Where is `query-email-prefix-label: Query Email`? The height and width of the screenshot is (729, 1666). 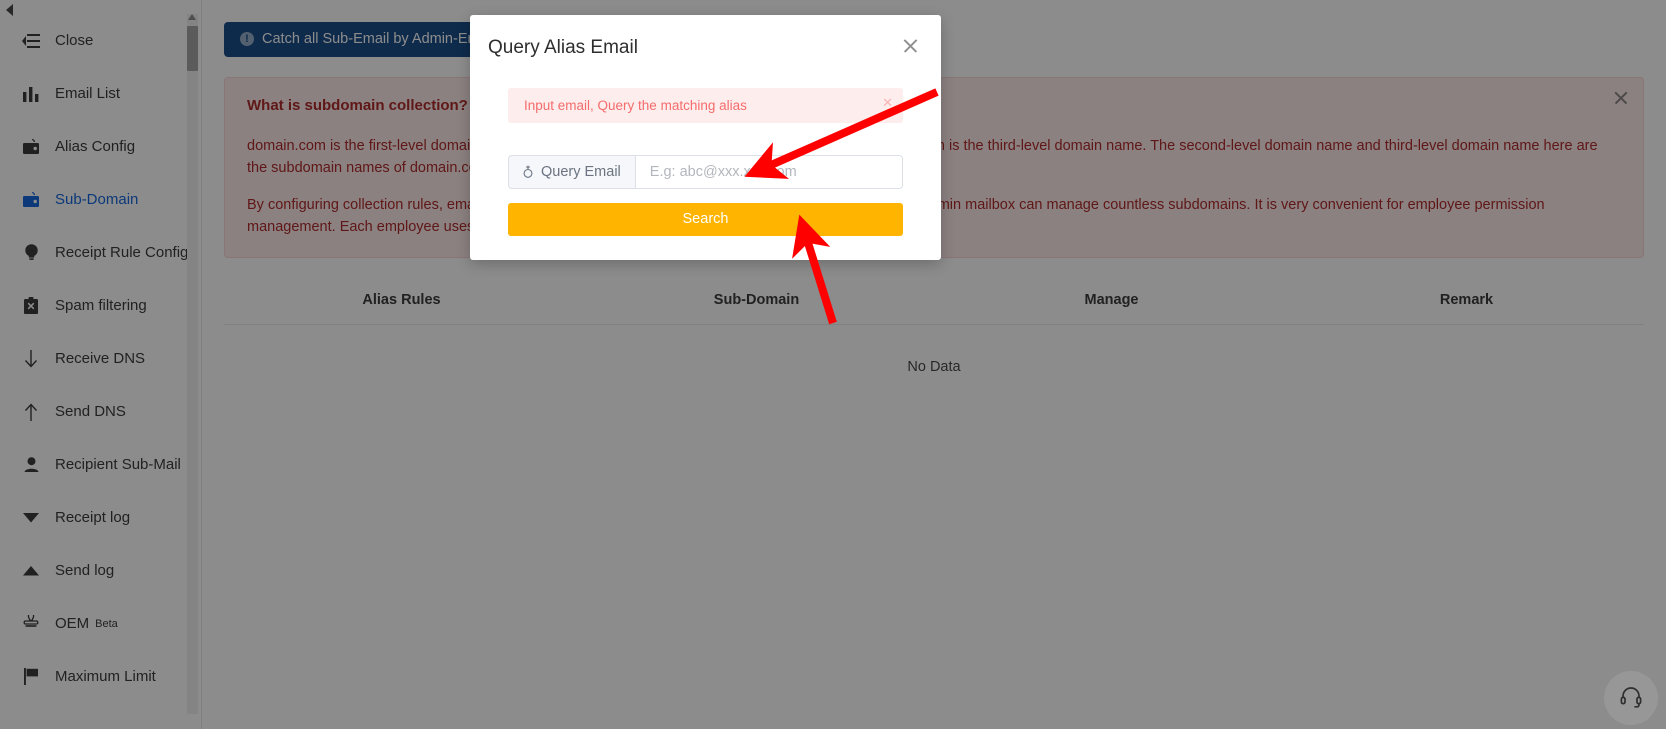 query-email-prefix-label: Query Email is located at coordinates (571, 171).